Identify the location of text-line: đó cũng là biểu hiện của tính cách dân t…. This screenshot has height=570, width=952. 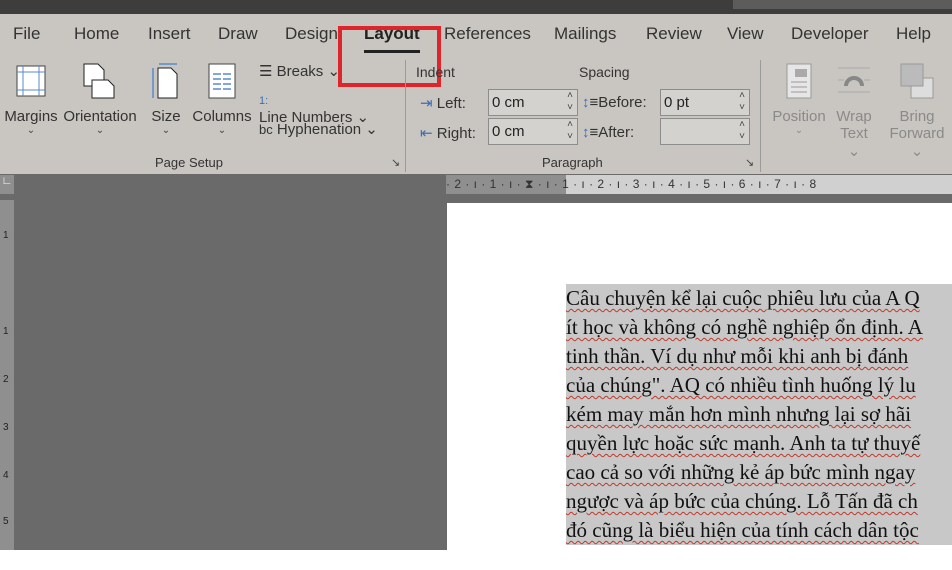
(759, 530).